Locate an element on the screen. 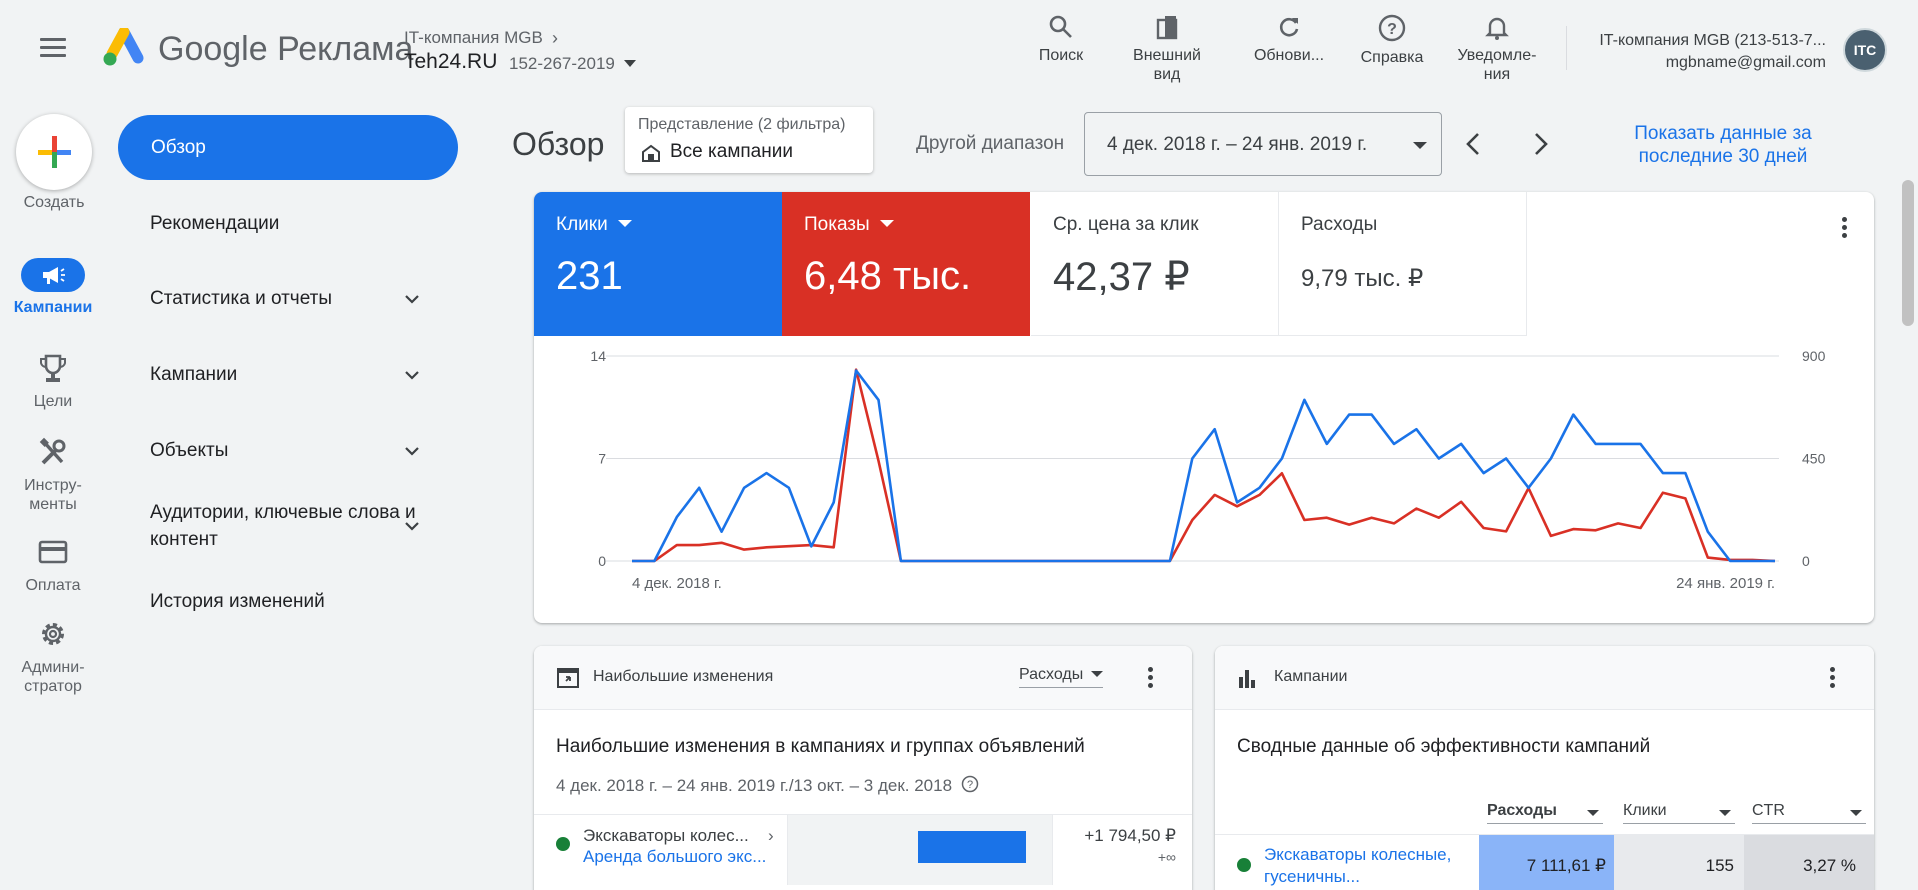  account-id: 152-267-2019 is located at coordinates (562, 64).